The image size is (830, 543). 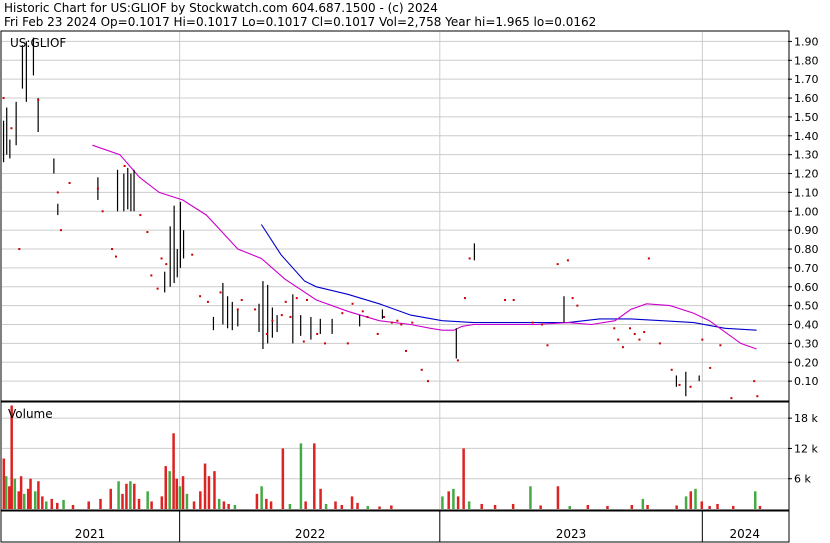 What do you see at coordinates (806, 155) in the screenshot?
I see `price-tick-label: 1.30` at bounding box center [806, 155].